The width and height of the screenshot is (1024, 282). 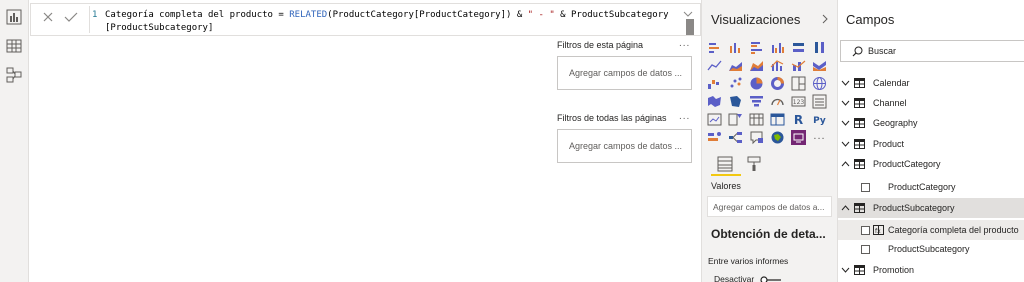 What do you see at coordinates (798, 137) in the screenshot?
I see `custom-visual-selected-icon` at bounding box center [798, 137].